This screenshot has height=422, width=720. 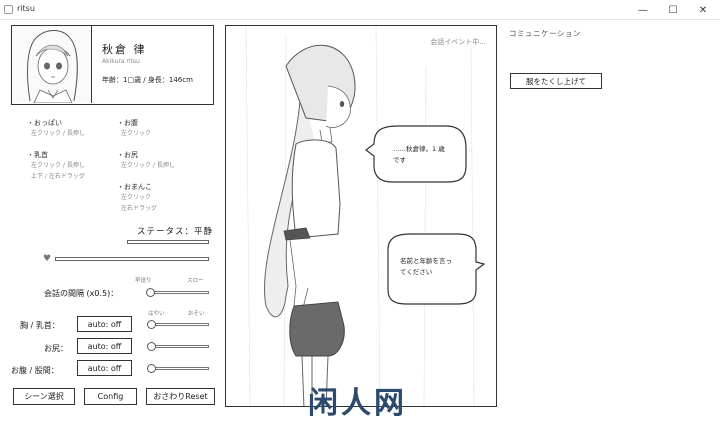 What do you see at coordinates (81, 293) in the screenshot?
I see `interval-label: 会話の間隔 (x0.5)：` at bounding box center [81, 293].